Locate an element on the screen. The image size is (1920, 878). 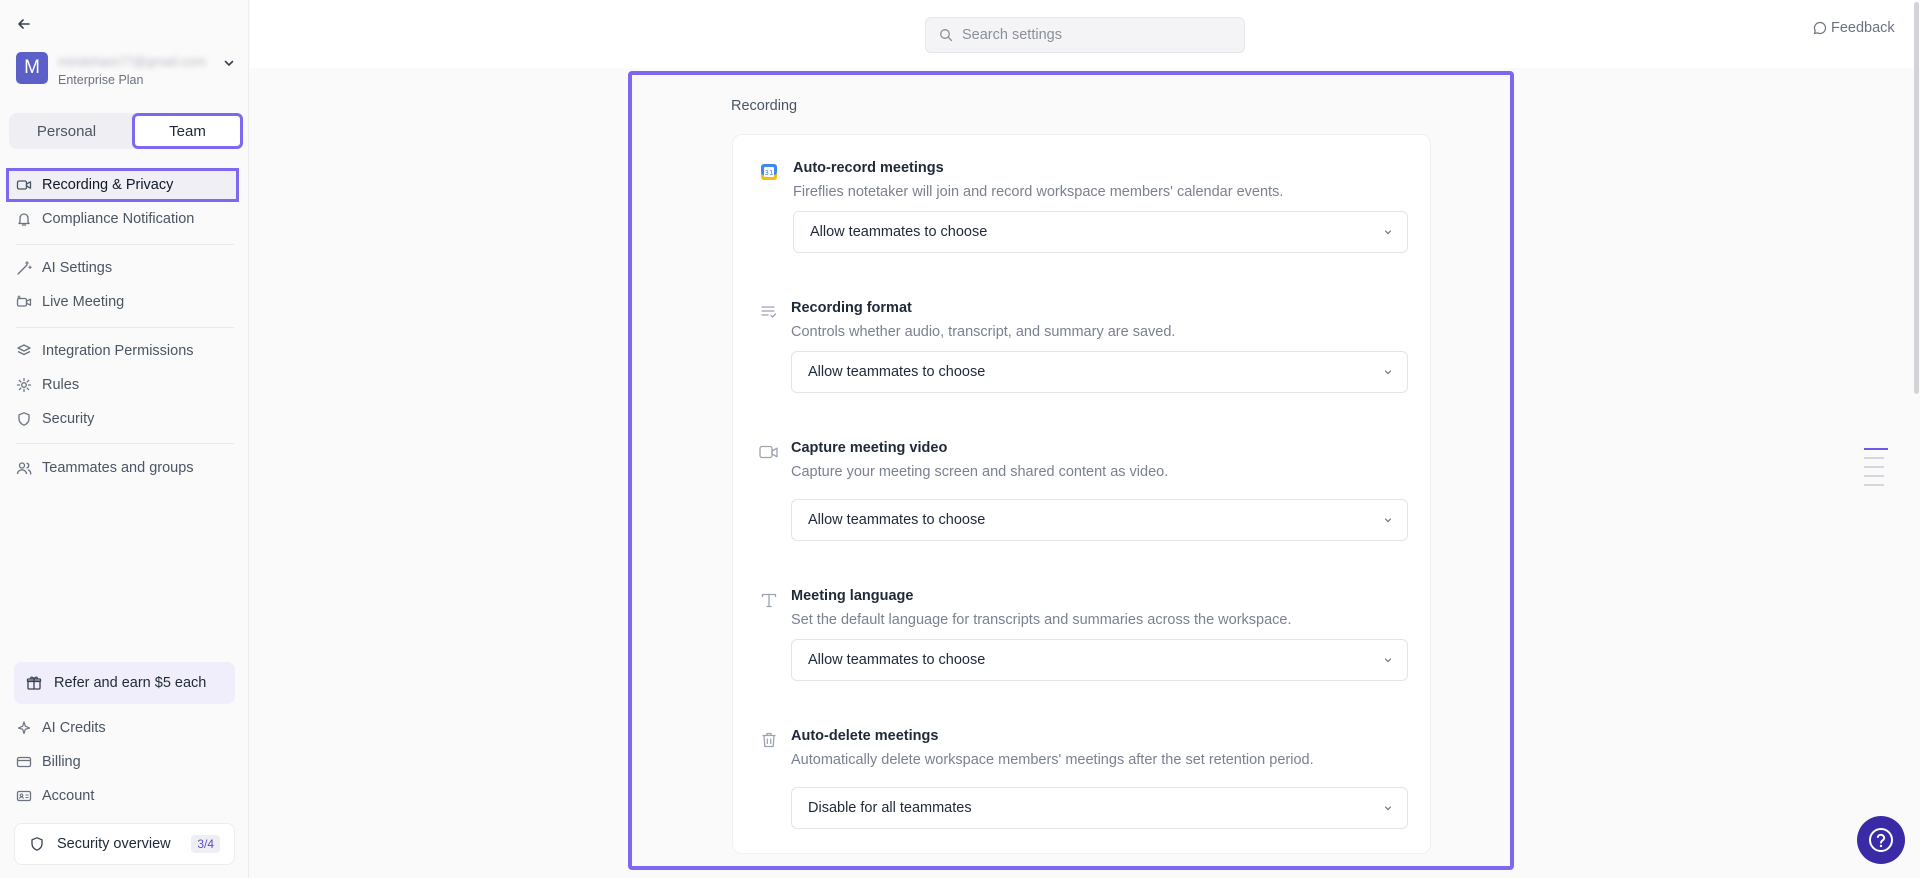
sidebar-item-integration-permissions: Integration Permissions is located at coordinates (122, 351).